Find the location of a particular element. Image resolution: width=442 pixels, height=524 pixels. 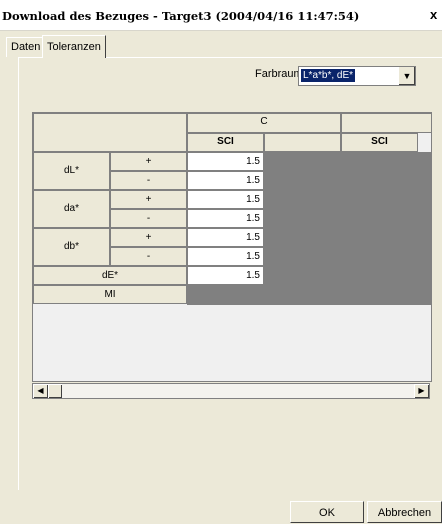

tab-daten: Daten is located at coordinates (26, 47).